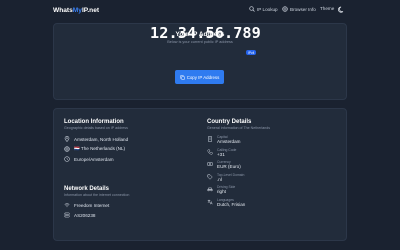  What do you see at coordinates (85, 215) in the screenshot?
I see `network-asn: AS206238` at bounding box center [85, 215].